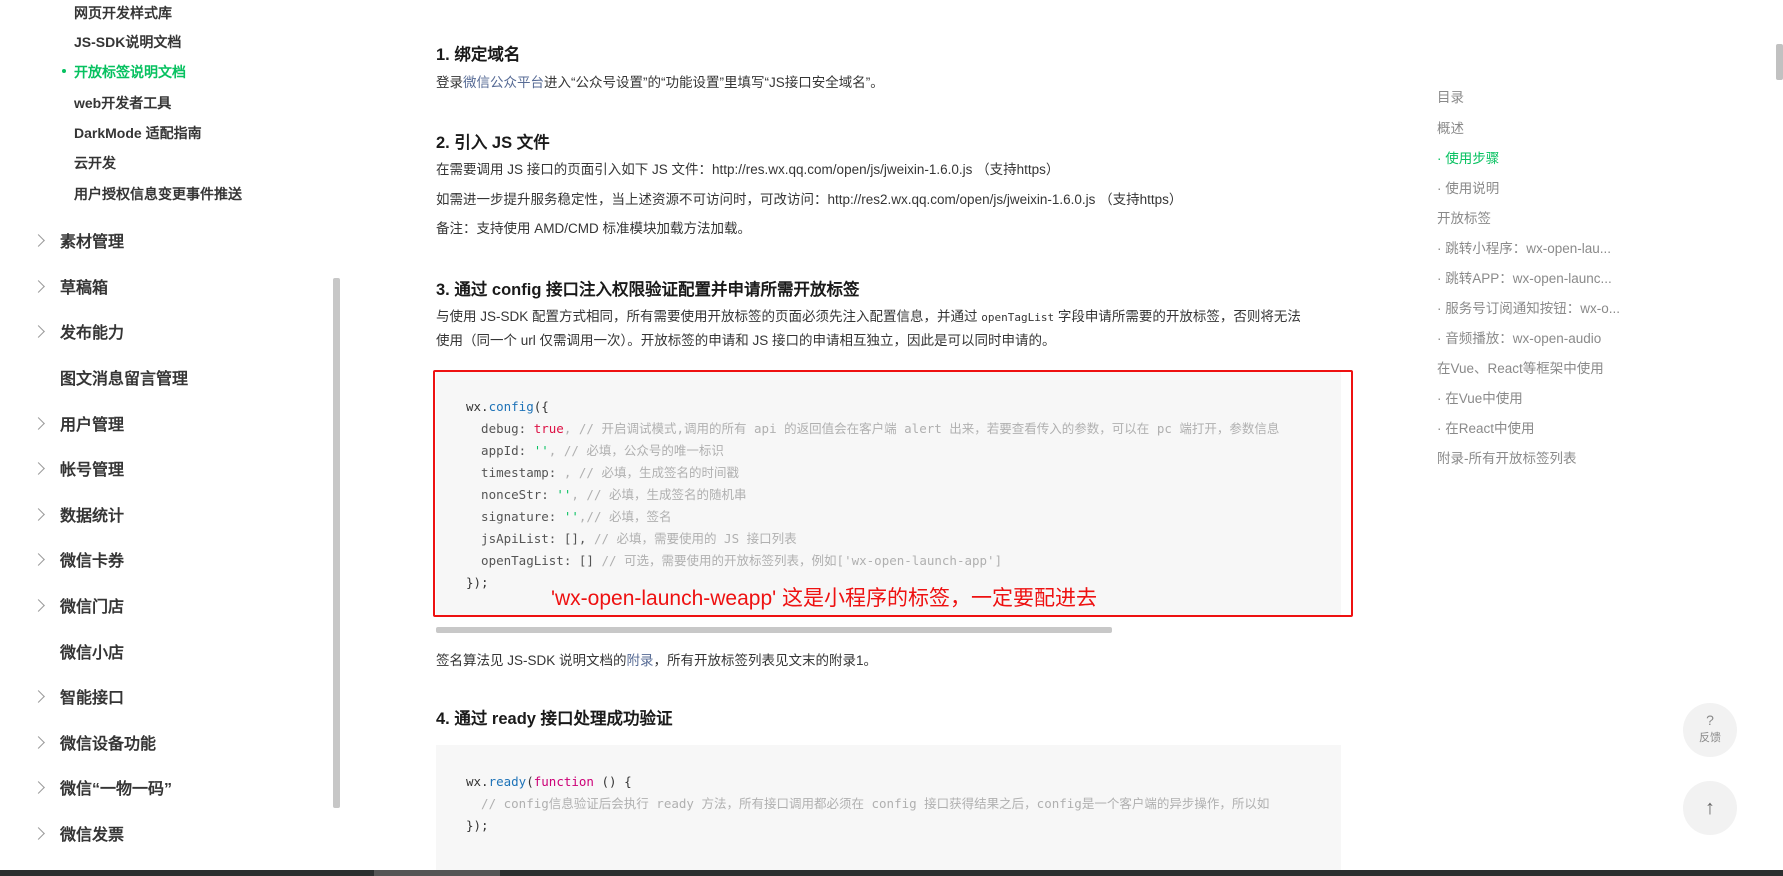 This screenshot has height=876, width=1783. Describe the element at coordinates (116, 789) in the screenshot. I see `sidebar-item-label: 微信“一物一码”` at that location.